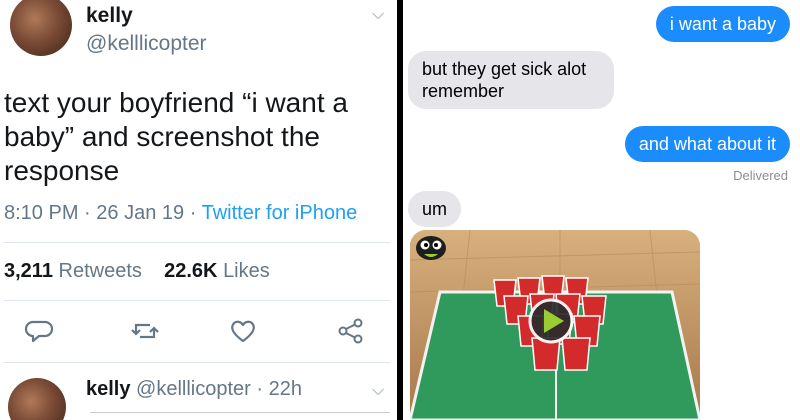 This screenshot has height=420, width=800. Describe the element at coordinates (41, 213) in the screenshot. I see `tweet-time: 8:10 PM` at that location.